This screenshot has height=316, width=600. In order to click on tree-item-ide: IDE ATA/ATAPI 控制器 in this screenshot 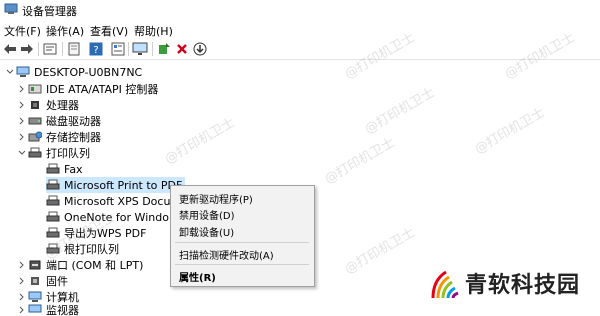, I will do `click(87, 89)`.